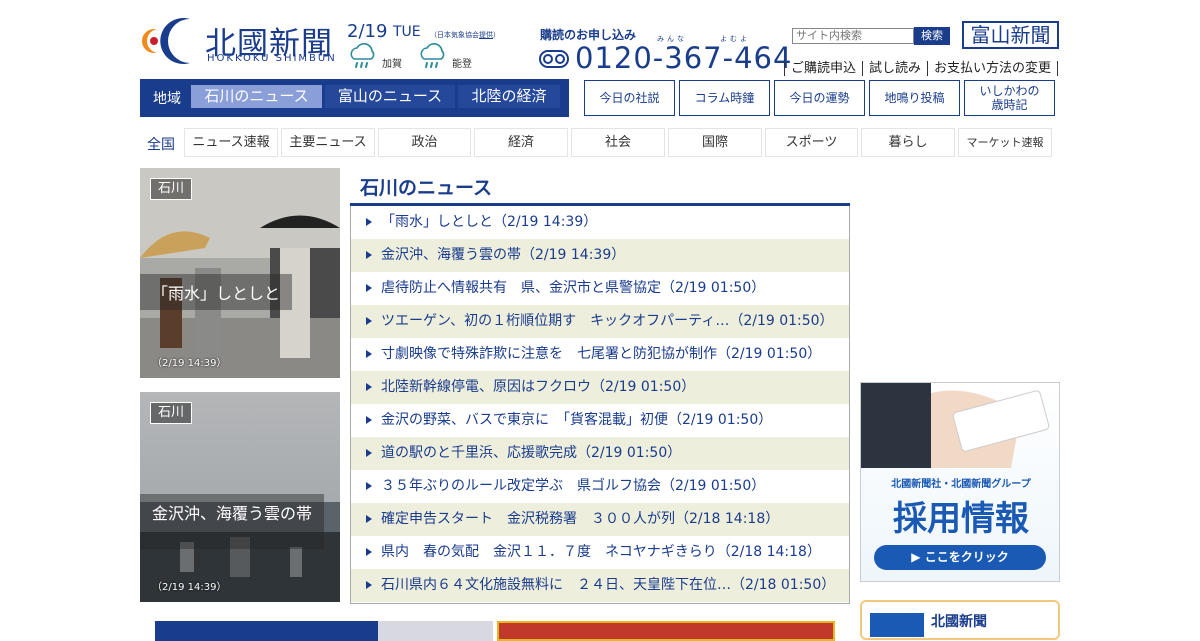  What do you see at coordinates (914, 98) in the screenshot?
I see `nav-reader-posts: 地鳴り投稿` at bounding box center [914, 98].